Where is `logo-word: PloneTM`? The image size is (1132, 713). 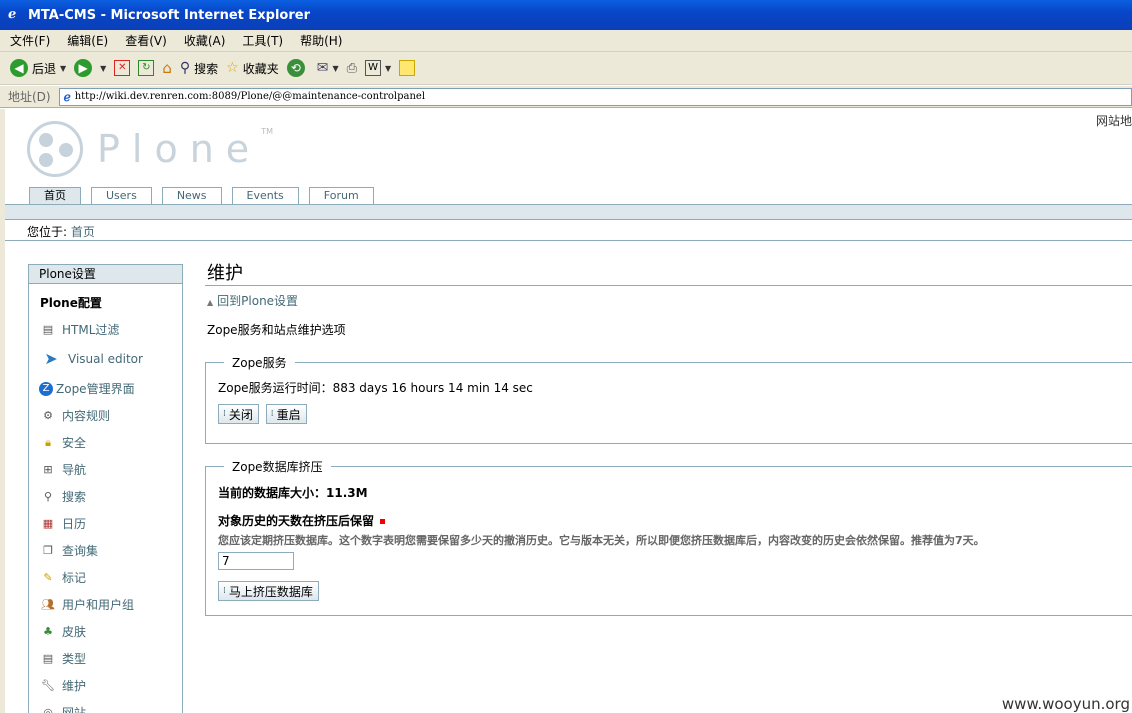
logo-word: PloneTM is located at coordinates (185, 149).